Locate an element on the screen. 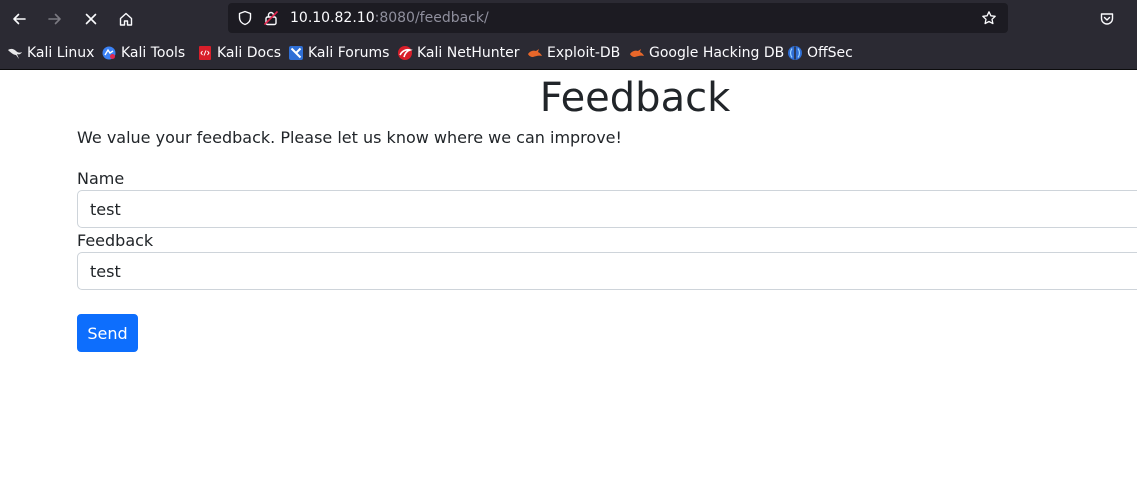  arrow-right-icon is located at coordinates (54, 19).